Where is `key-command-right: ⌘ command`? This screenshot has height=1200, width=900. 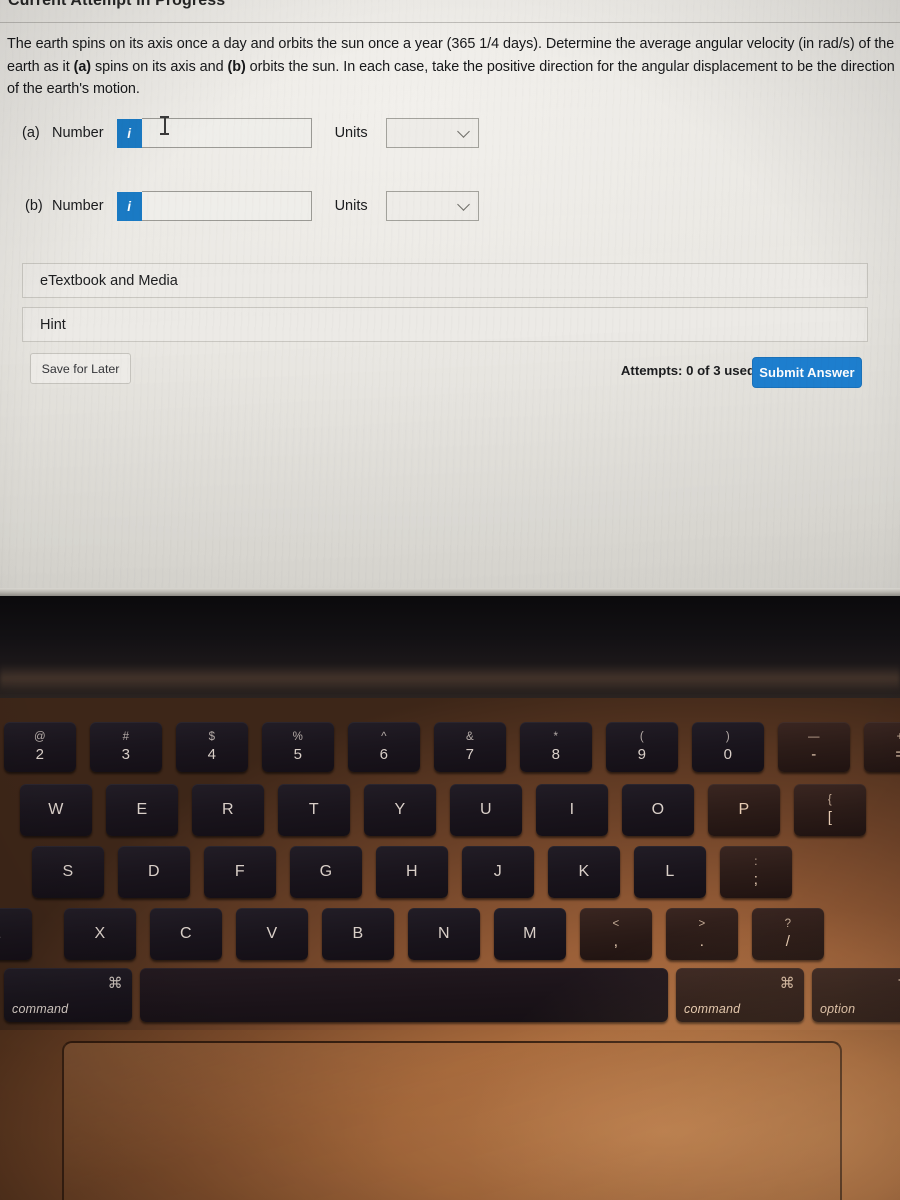 key-command-right: ⌘ command is located at coordinates (740, 995).